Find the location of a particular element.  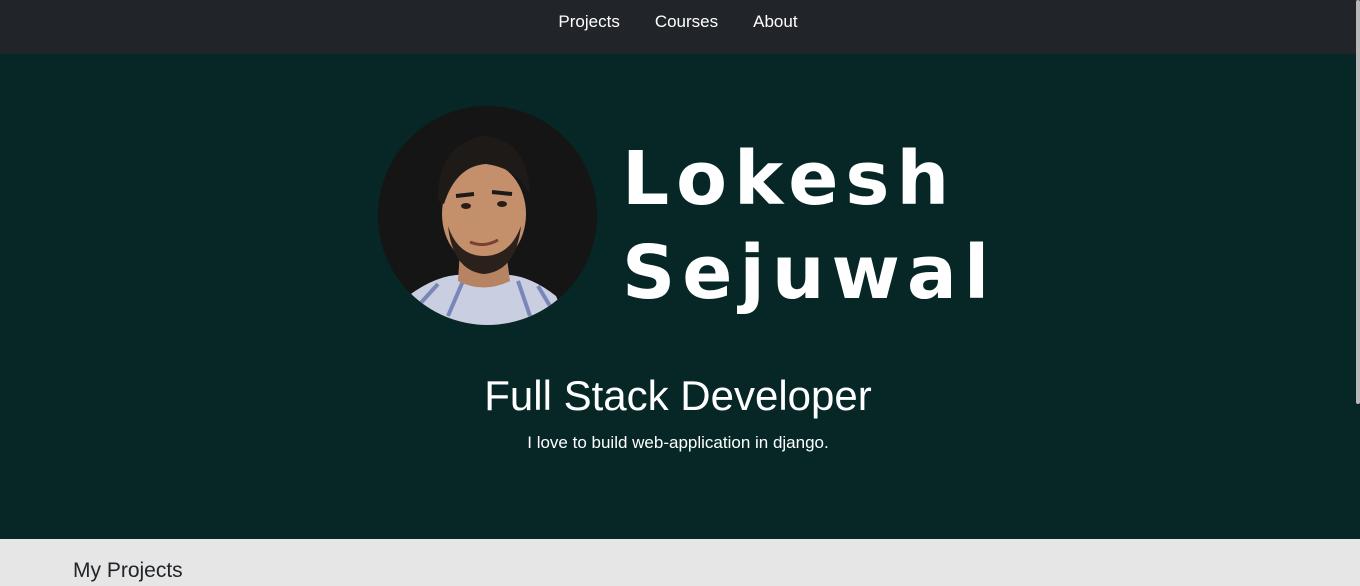

projects-section: My Projects is located at coordinates (680, 562).